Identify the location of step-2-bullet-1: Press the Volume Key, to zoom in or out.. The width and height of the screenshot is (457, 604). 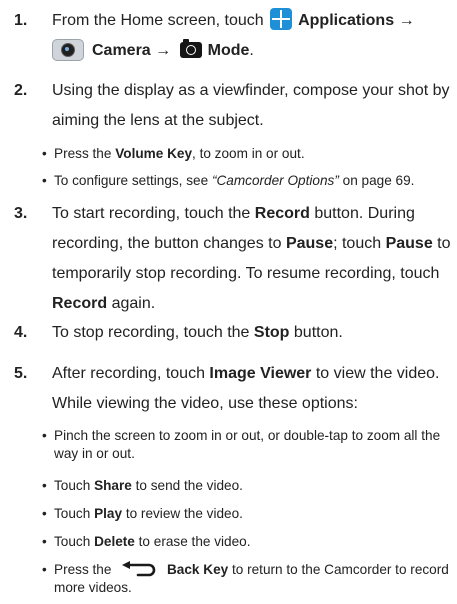
(246, 154).